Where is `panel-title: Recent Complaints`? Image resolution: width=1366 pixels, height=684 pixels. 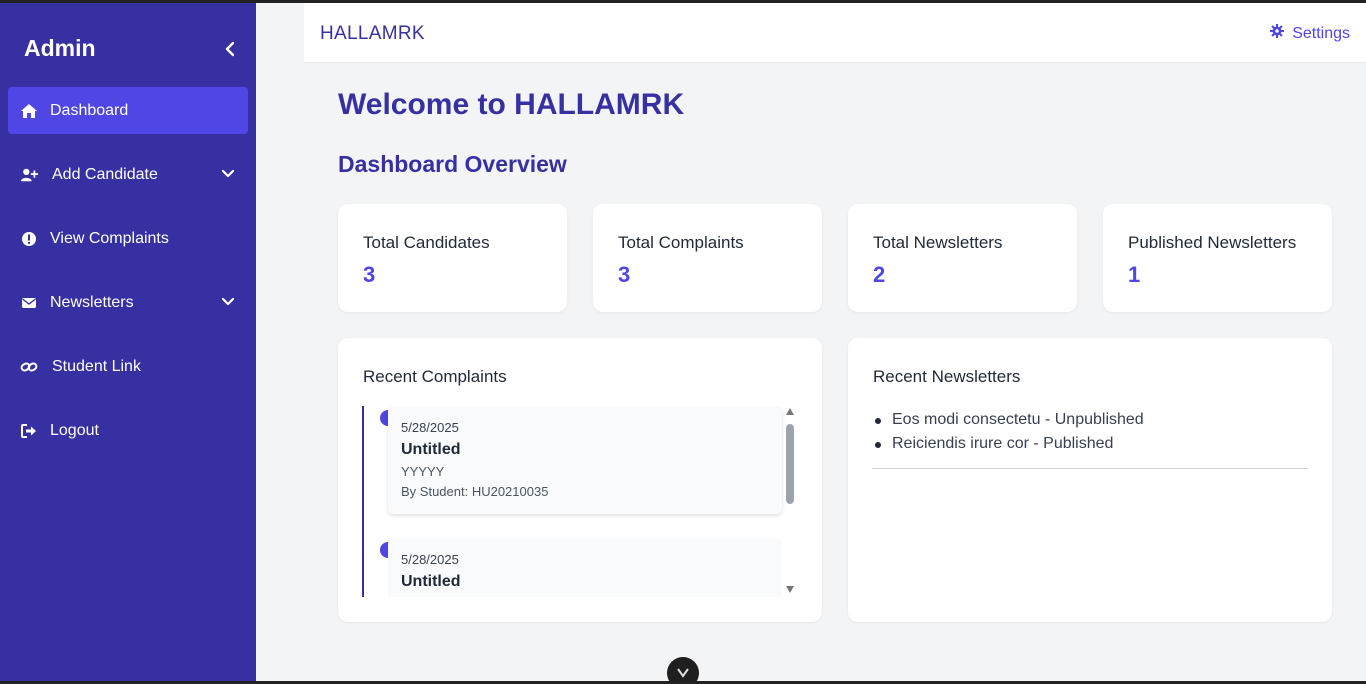 panel-title: Recent Complaints is located at coordinates (435, 376).